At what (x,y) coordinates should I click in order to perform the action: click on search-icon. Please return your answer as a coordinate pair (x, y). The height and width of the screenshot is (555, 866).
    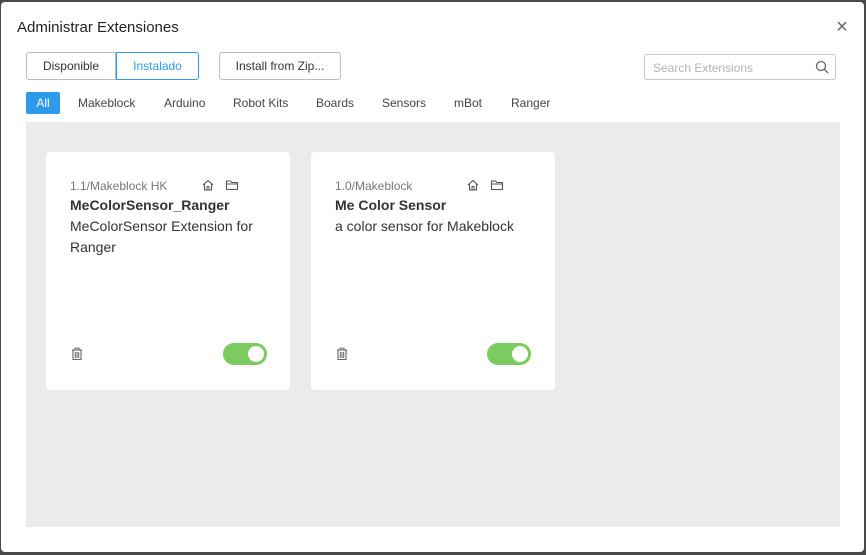
    Looking at the image, I should click on (822, 67).